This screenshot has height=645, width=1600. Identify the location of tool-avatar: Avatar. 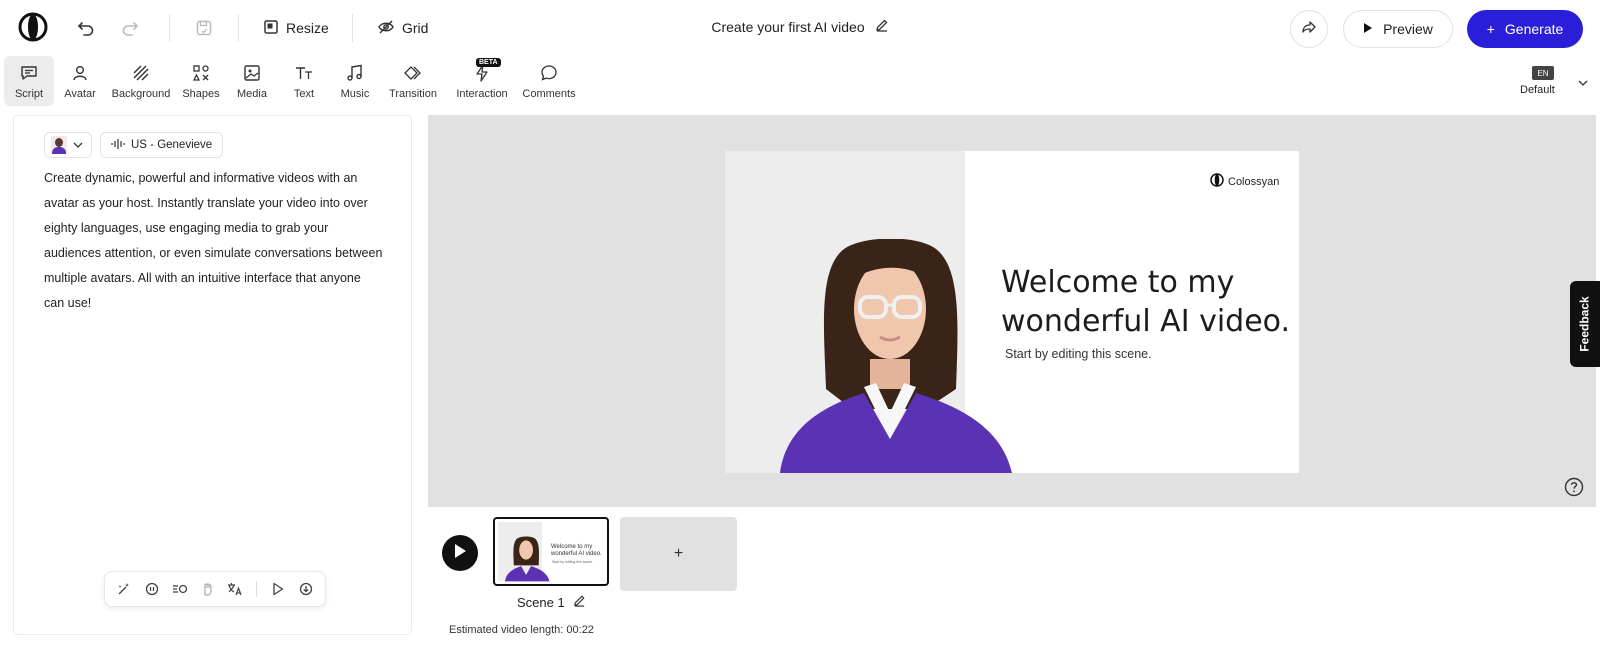
(80, 81).